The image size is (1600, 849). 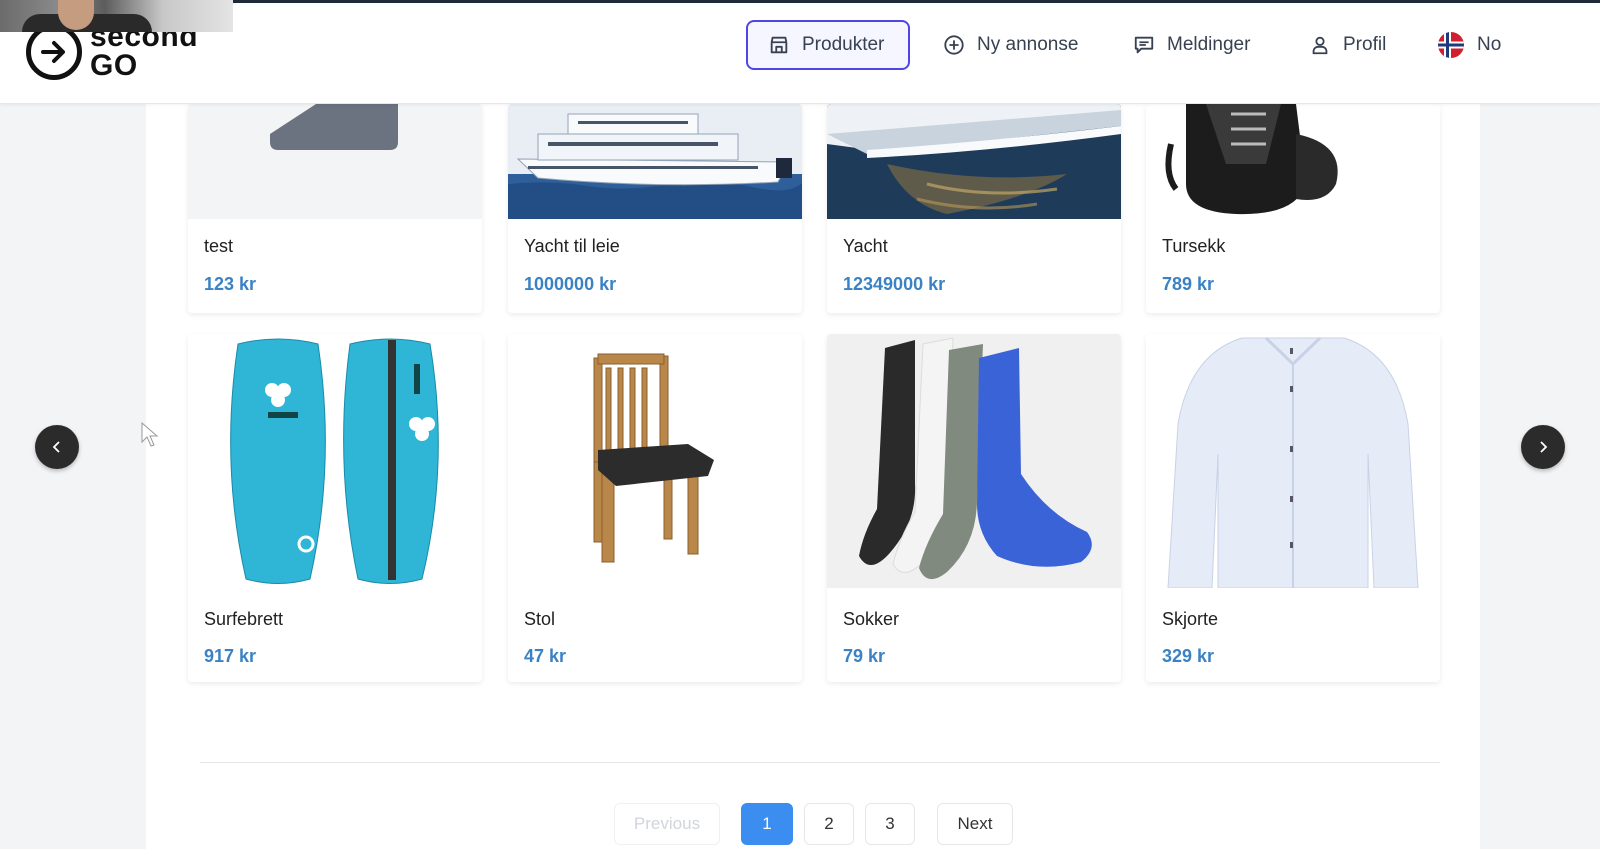 I want to click on product-price: 789 kr, so click(x=1188, y=284).